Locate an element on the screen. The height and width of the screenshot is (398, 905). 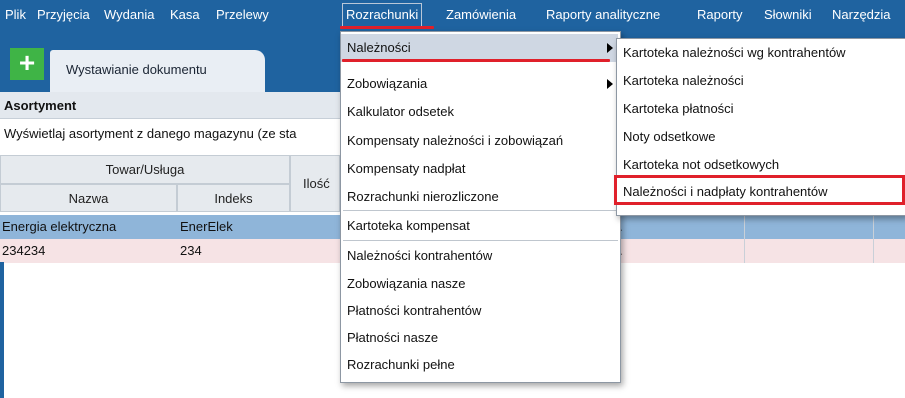
menu-raporty-analityczne: Raporty analityczne is located at coordinates (603, 15).